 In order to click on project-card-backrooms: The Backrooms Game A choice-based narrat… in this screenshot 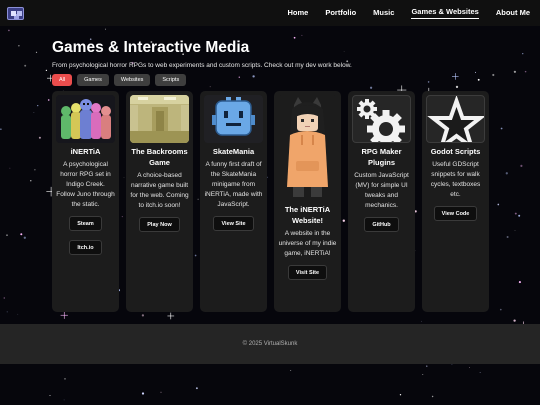, I will do `click(159, 201)`.